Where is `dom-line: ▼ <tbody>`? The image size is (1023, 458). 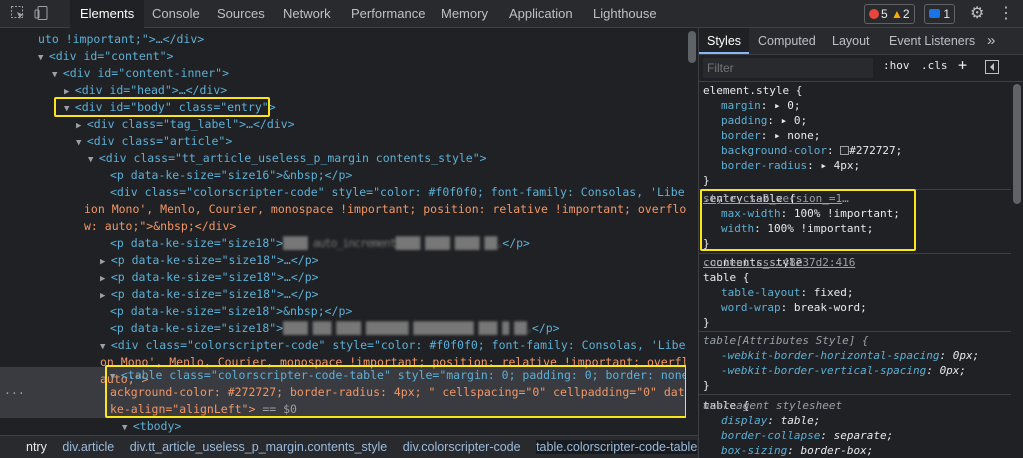
dom-line: ▼ <tbody> is located at coordinates (410, 426).